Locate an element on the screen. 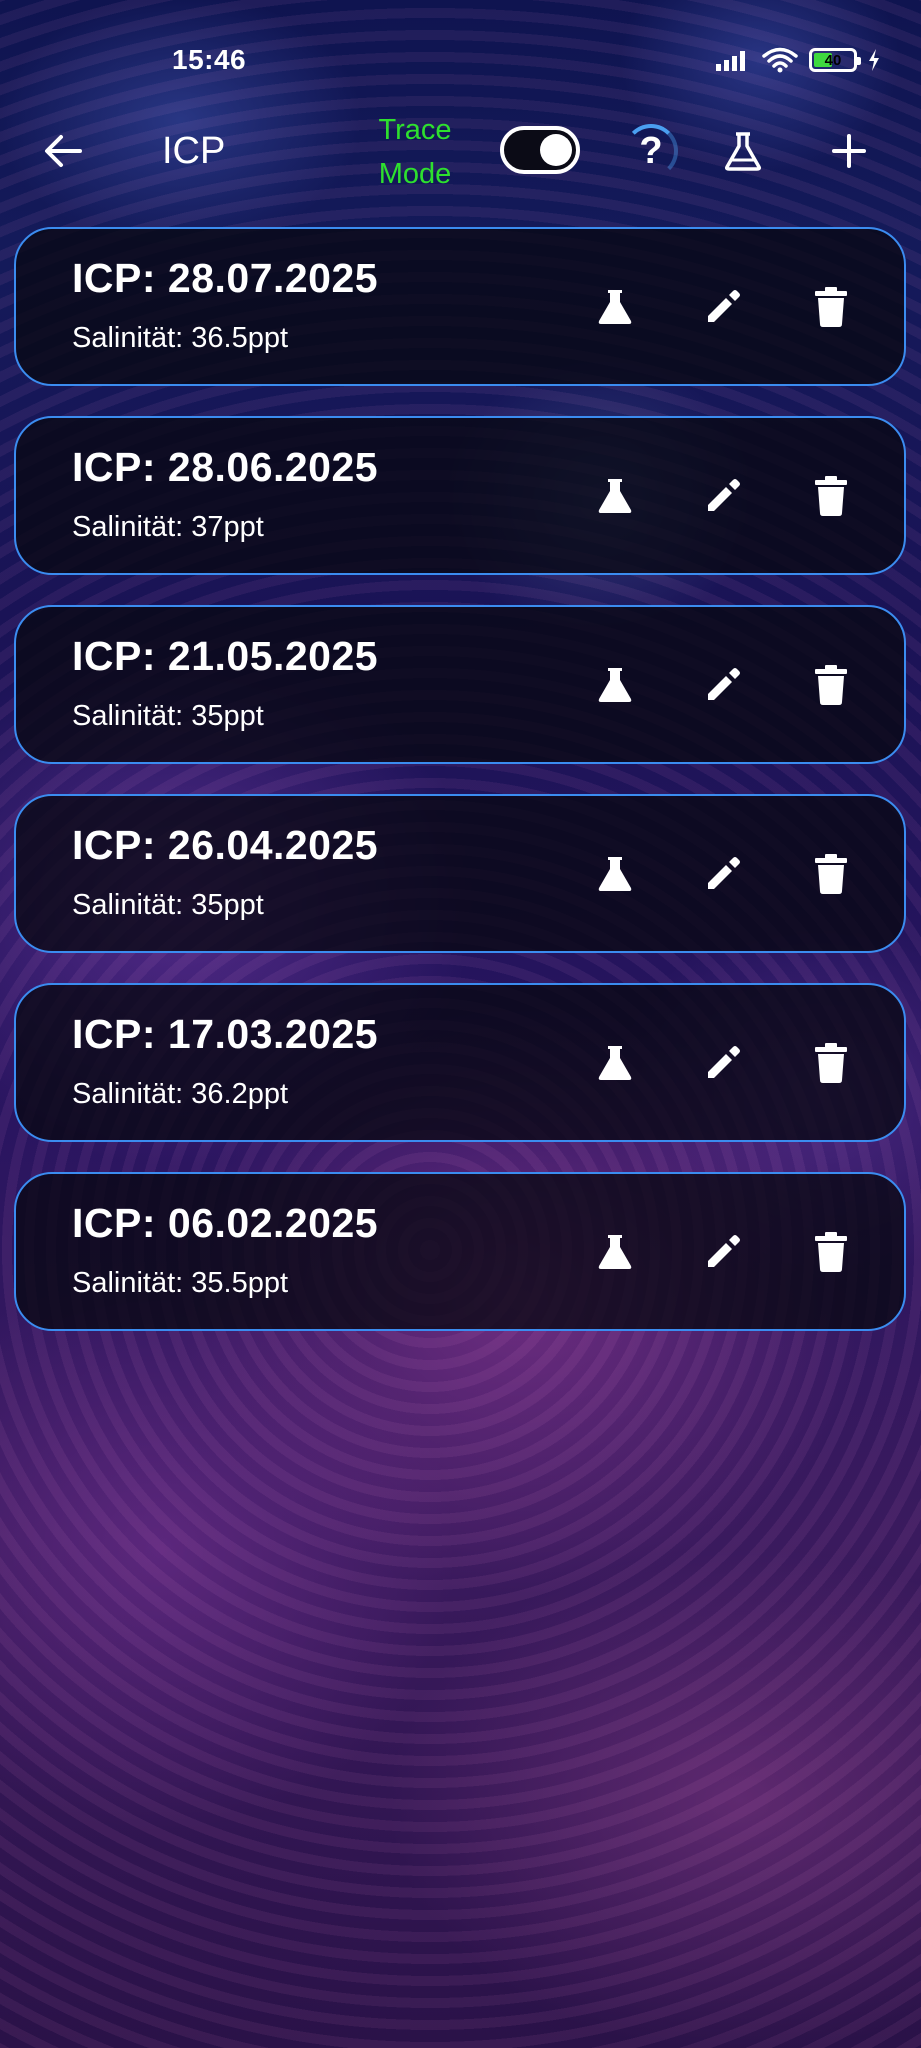 Image resolution: width=921 pixels, height=2048 pixels. wifi-icon is located at coordinates (780, 60).